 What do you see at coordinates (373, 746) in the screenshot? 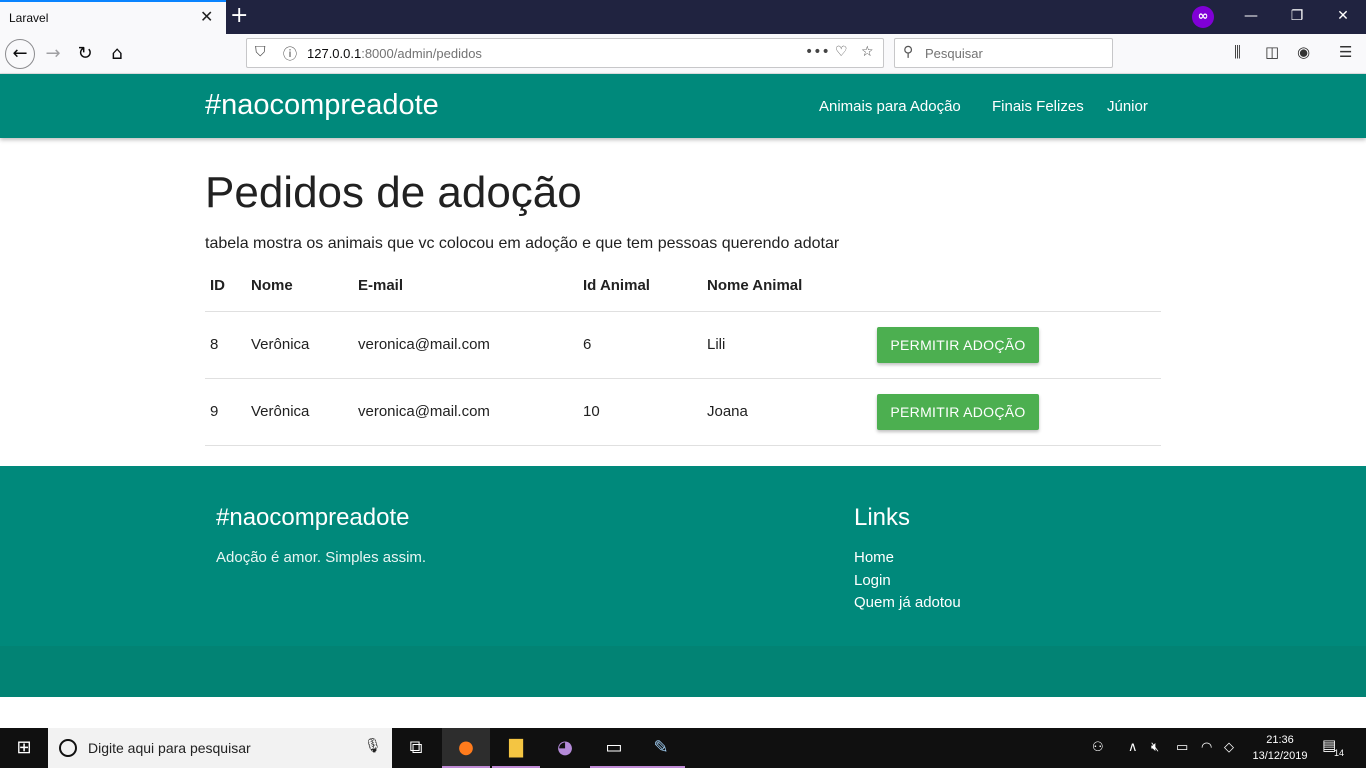
I see `microphone-icon: 🎙︎` at bounding box center [373, 746].